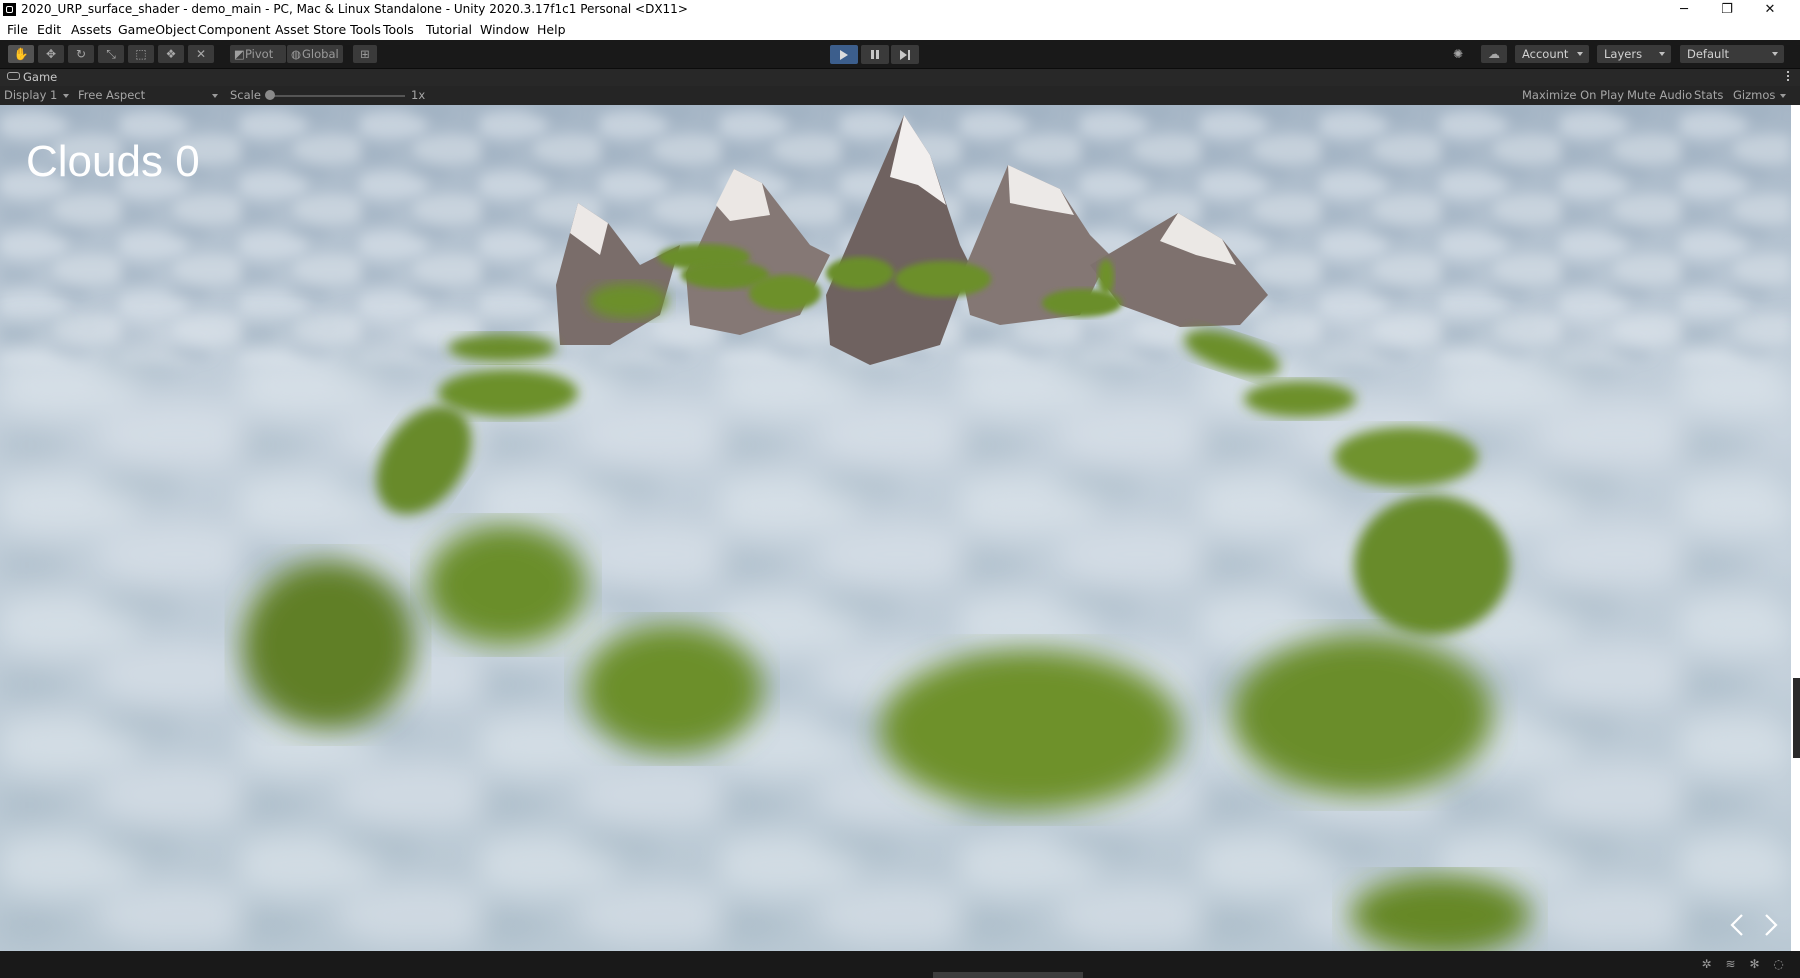 The width and height of the screenshot is (1800, 978). Describe the element at coordinates (1730, 964) in the screenshot. I see `layers-stack-icon: ≋` at that location.